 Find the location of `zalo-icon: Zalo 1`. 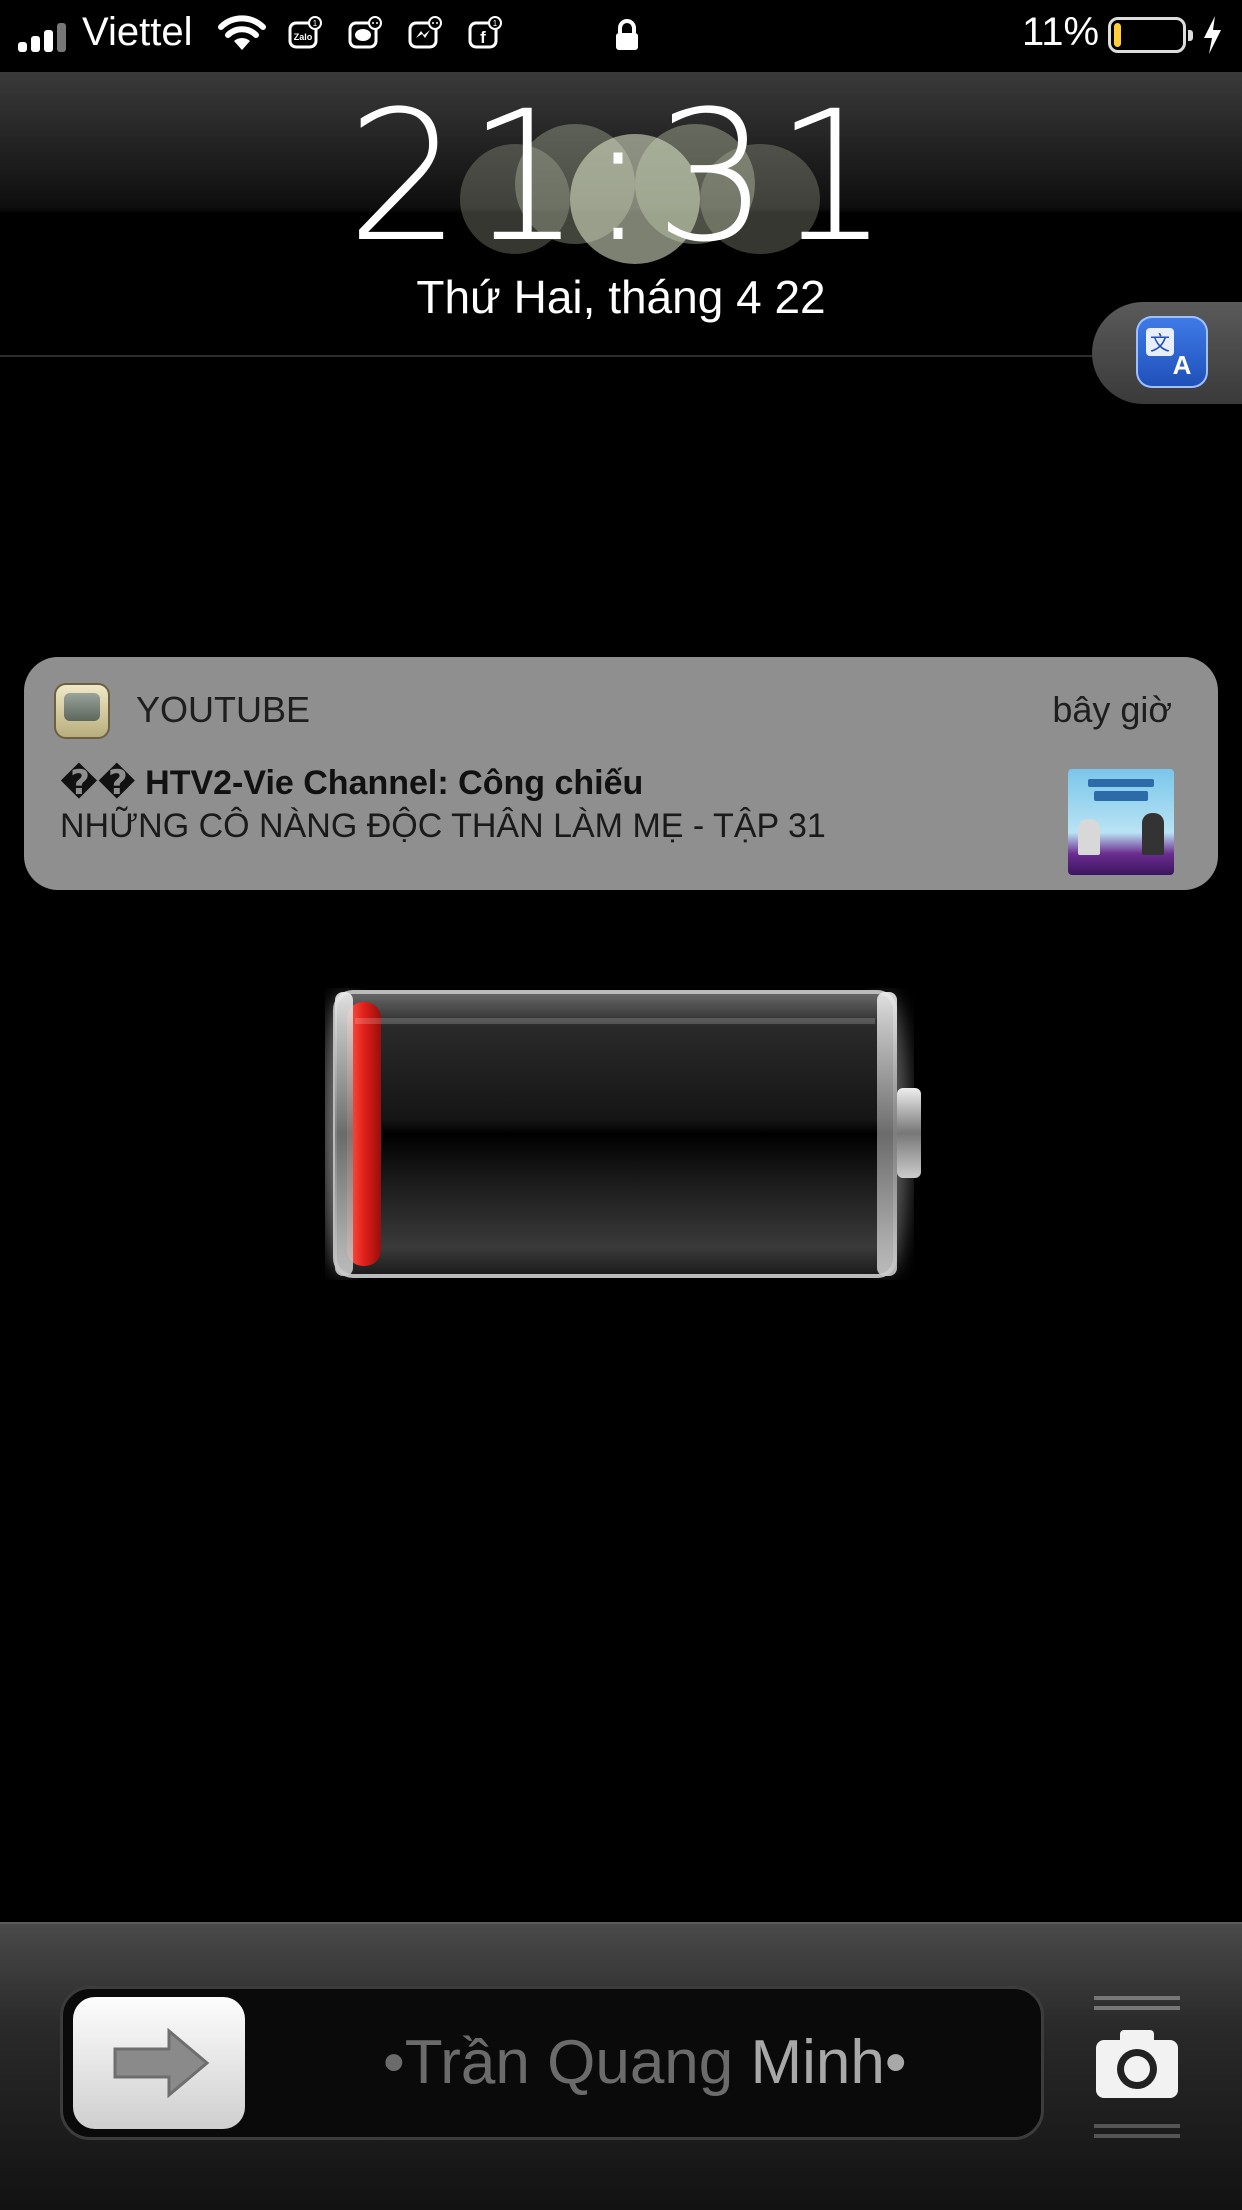

zalo-icon: Zalo 1 is located at coordinates (305, 32).